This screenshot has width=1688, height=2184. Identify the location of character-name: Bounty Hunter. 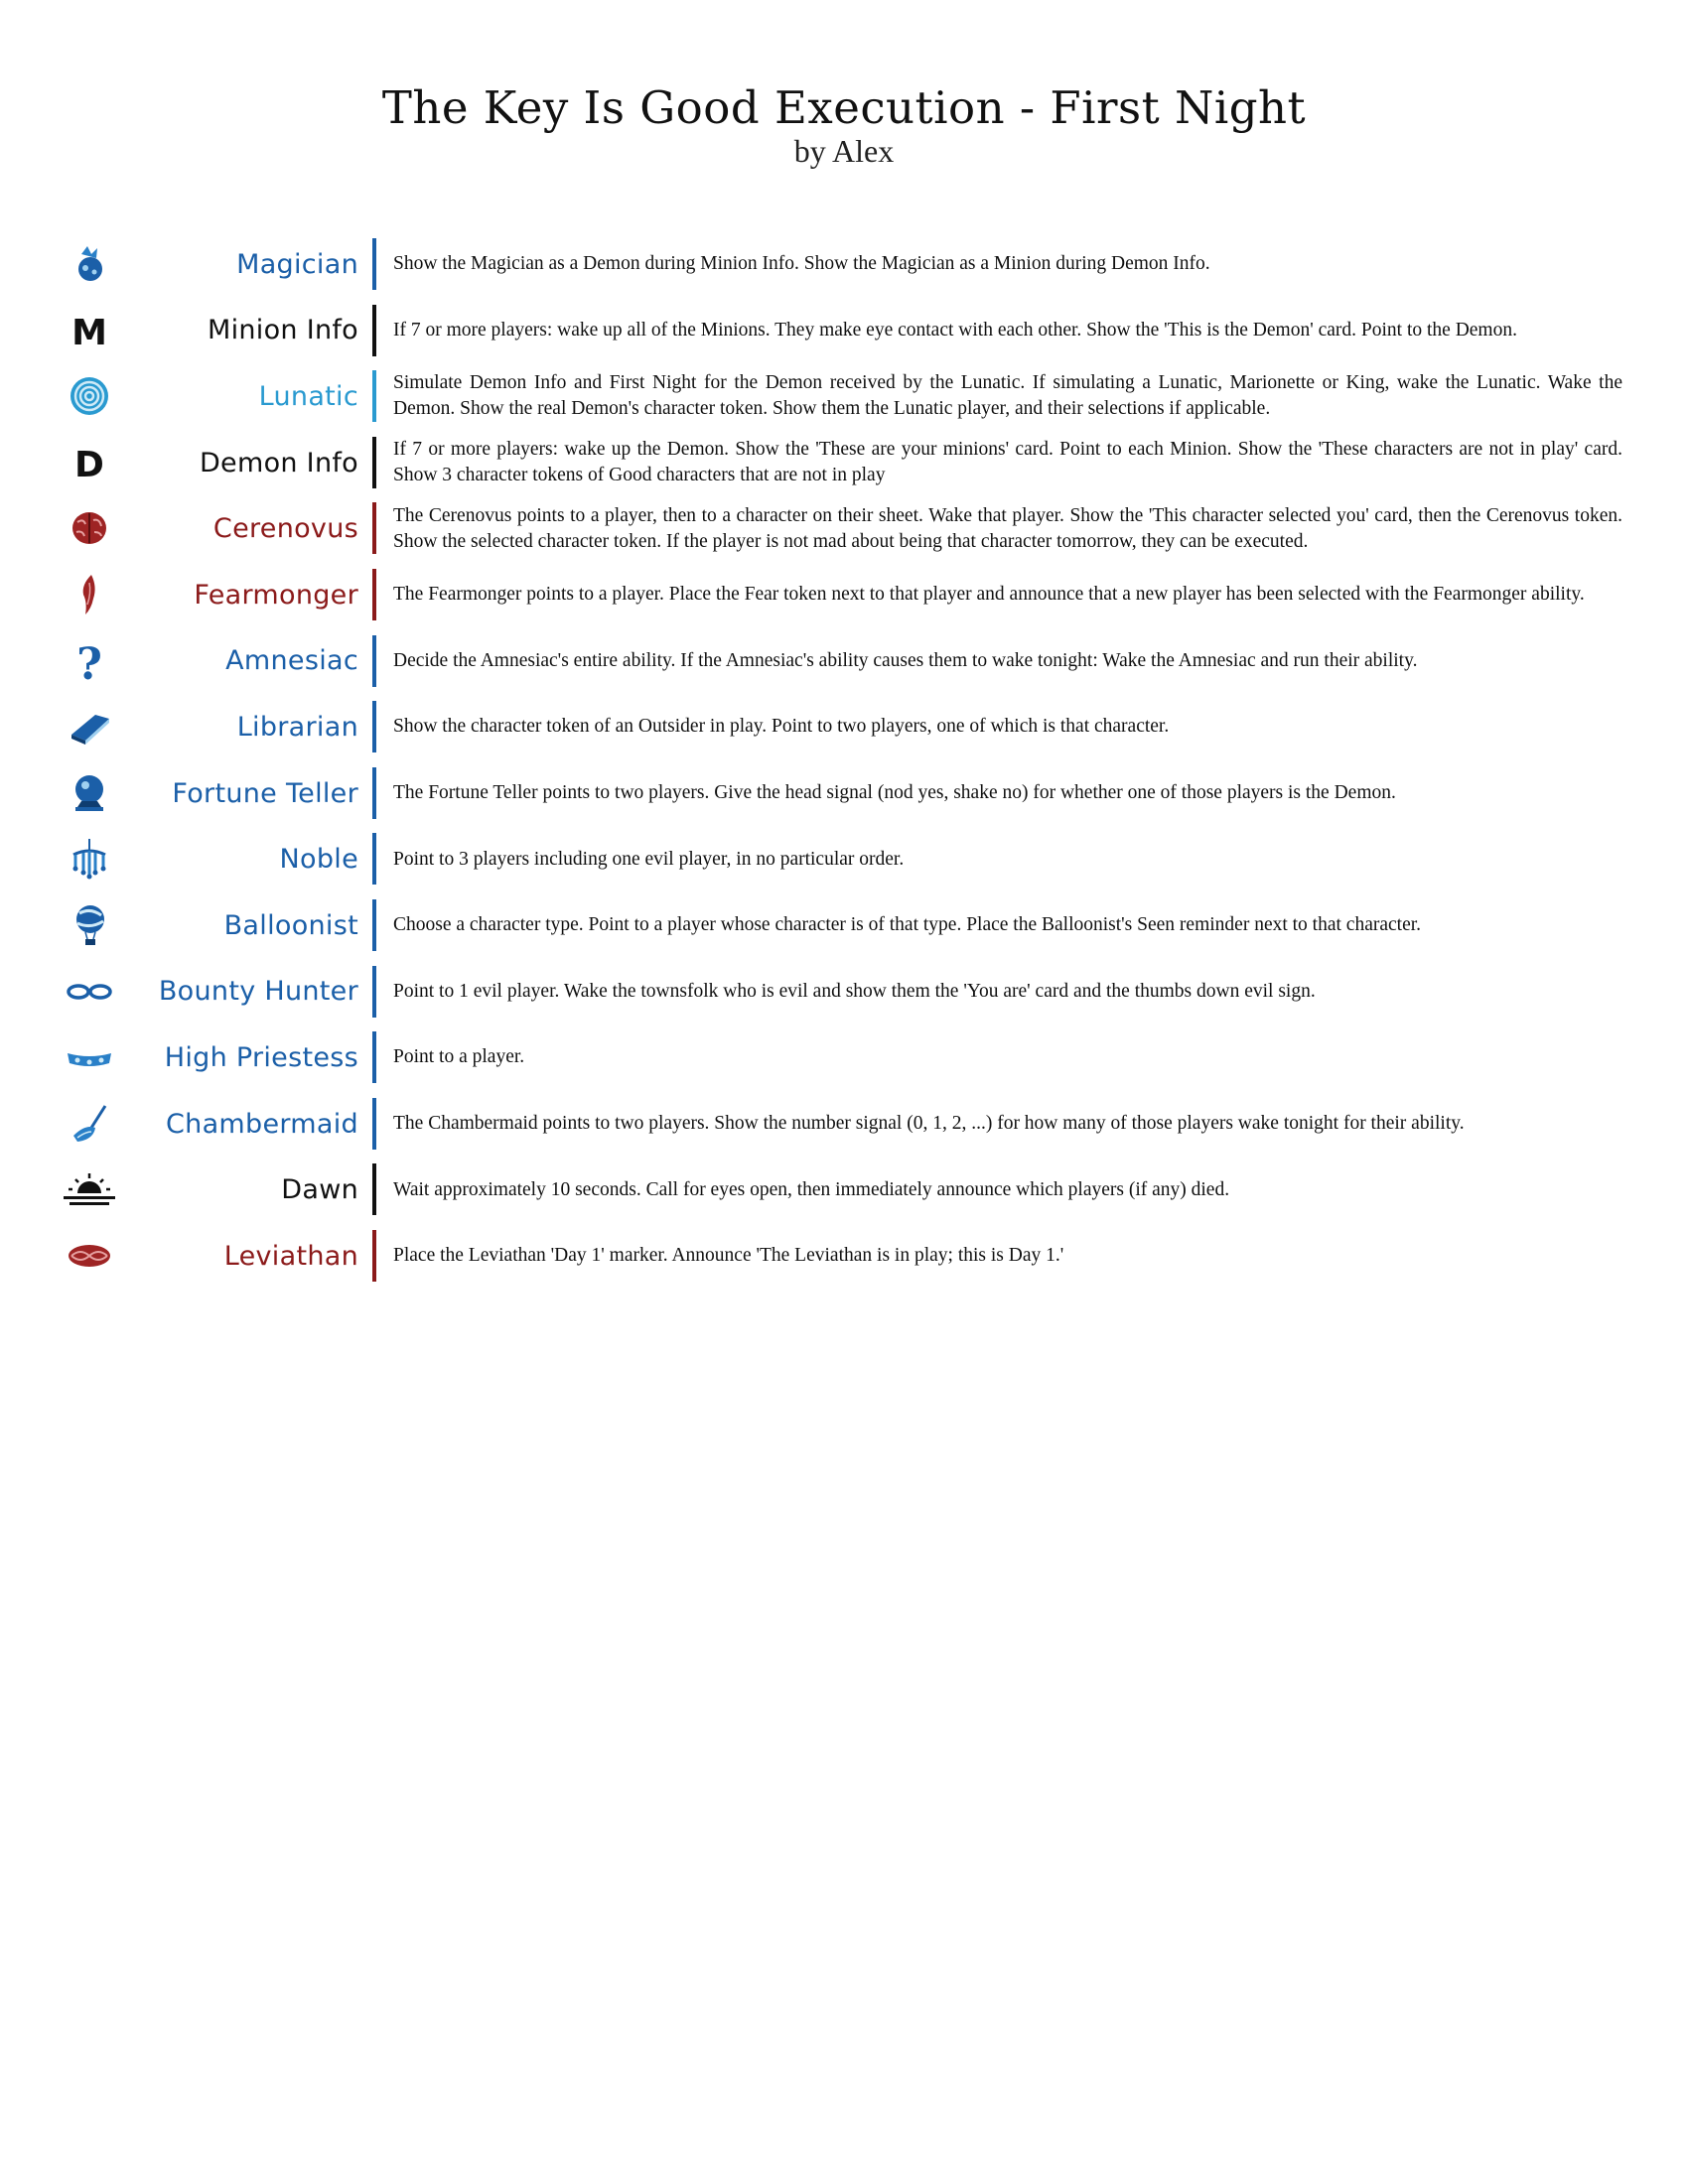
(258, 992).